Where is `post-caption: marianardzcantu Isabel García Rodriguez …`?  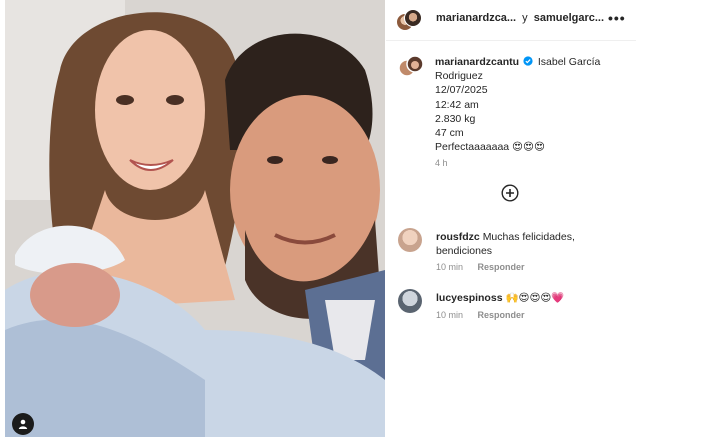 post-caption: marianardzcantu Isabel García Rodriguez … is located at coordinates (532, 113).